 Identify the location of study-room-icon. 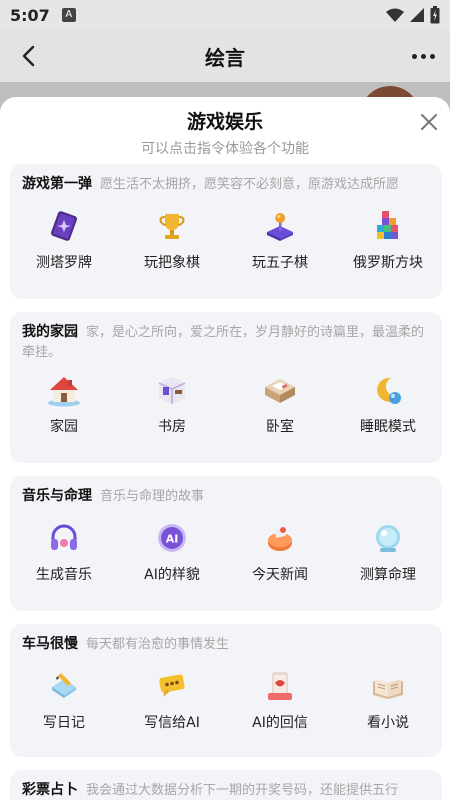
(172, 390).